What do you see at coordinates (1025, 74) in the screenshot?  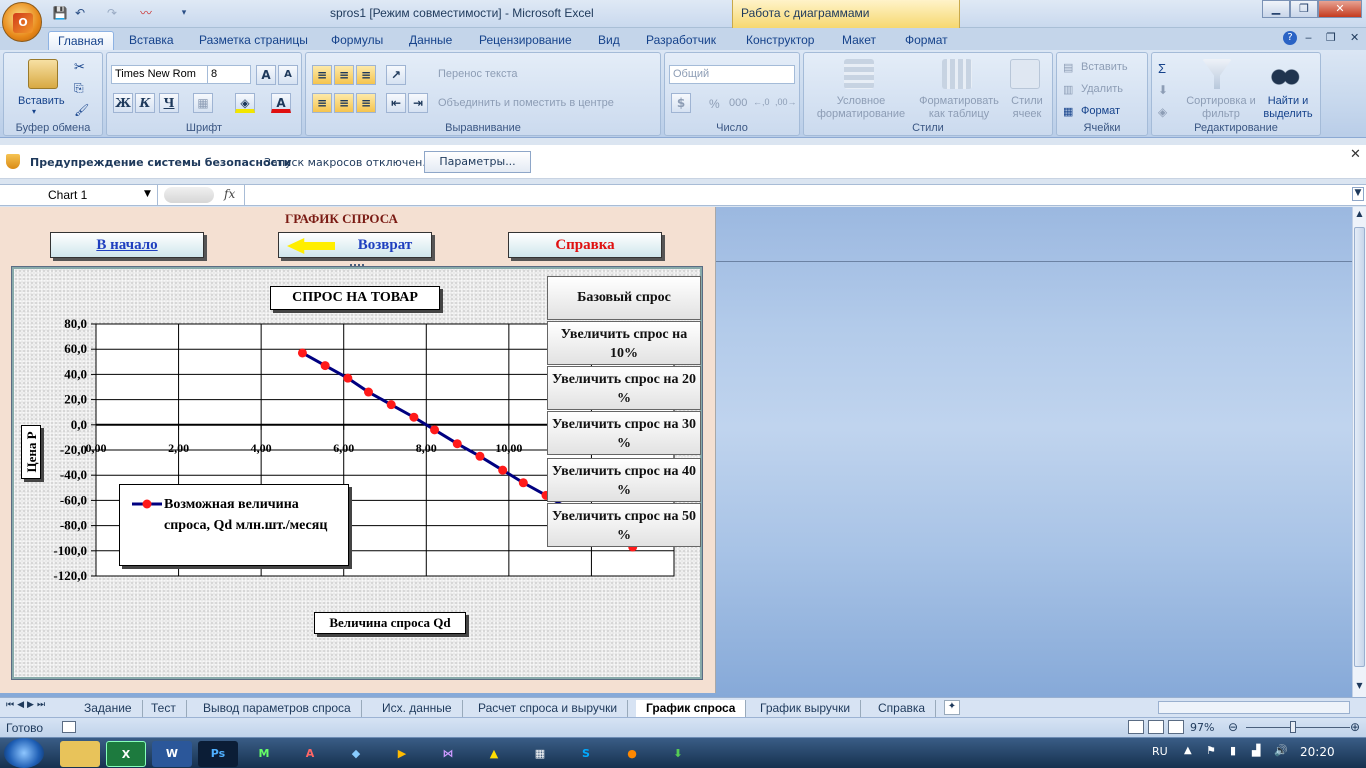 I see `cell-styles-icon` at bounding box center [1025, 74].